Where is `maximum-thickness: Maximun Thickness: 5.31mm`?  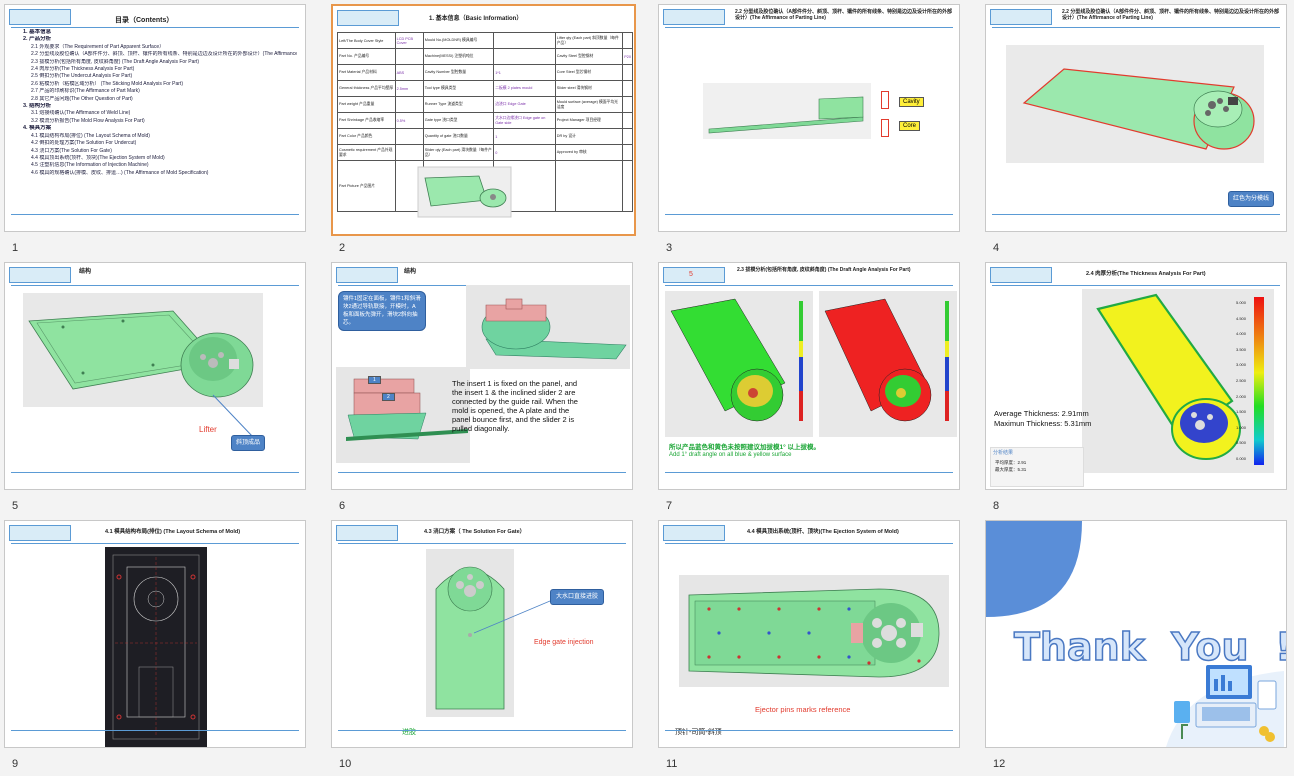
maximum-thickness: Maximun Thickness: 5.31mm is located at coordinates (1043, 423).